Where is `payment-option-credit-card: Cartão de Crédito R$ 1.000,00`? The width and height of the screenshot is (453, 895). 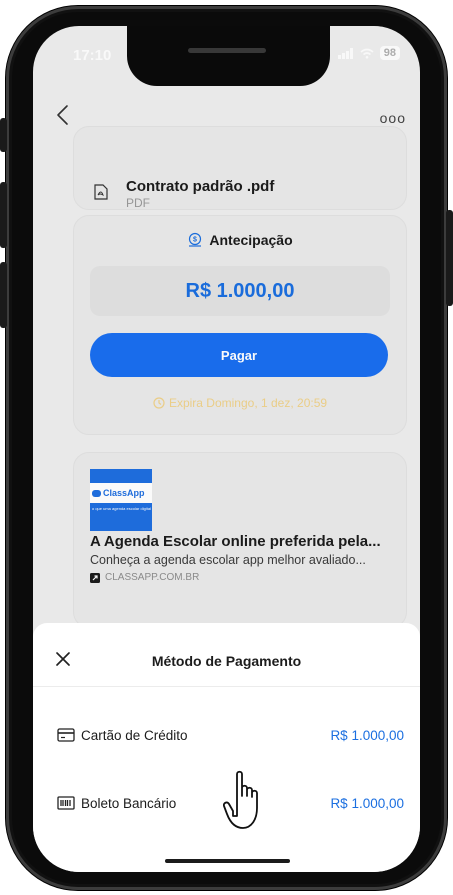
payment-option-credit-card: Cartão de Crédito R$ 1.000,00 is located at coordinates (226, 735).